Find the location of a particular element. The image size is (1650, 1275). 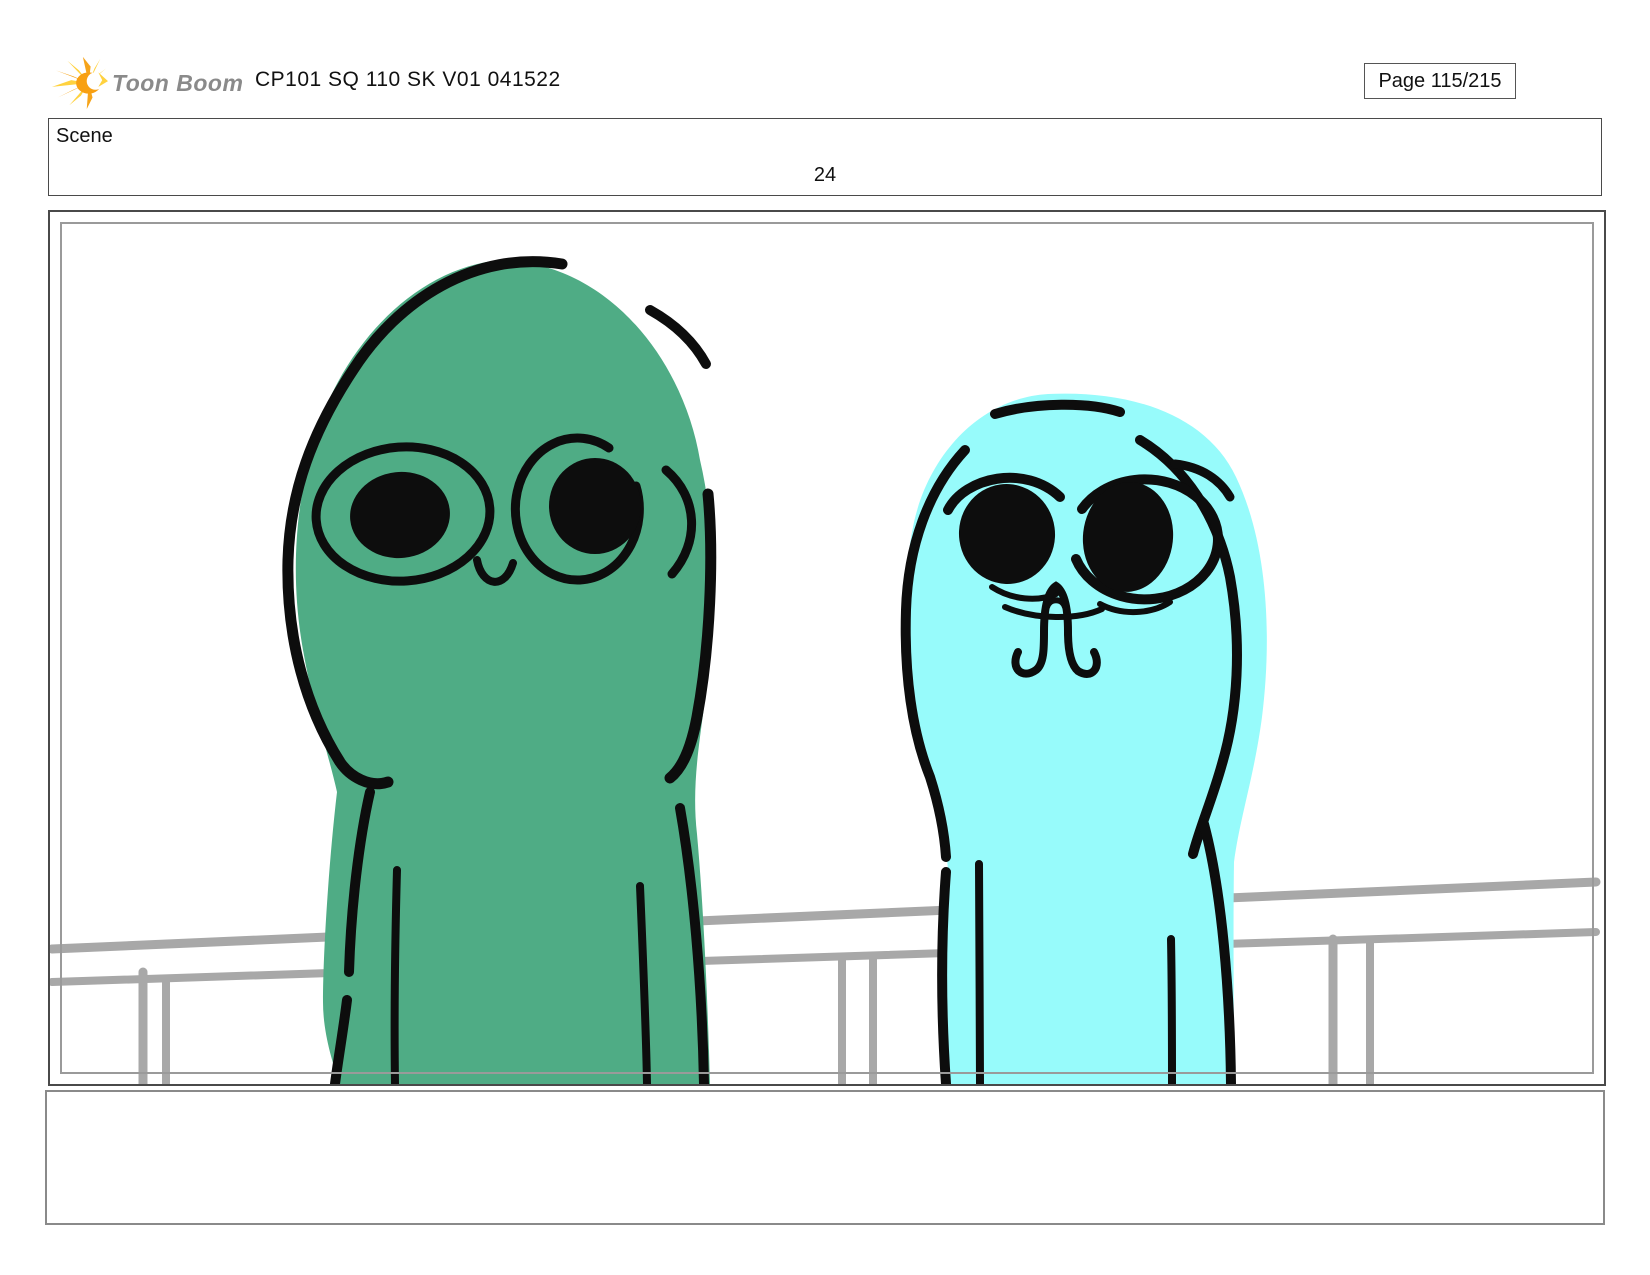

header-logo: Toon Boom is located at coordinates (150, 83).